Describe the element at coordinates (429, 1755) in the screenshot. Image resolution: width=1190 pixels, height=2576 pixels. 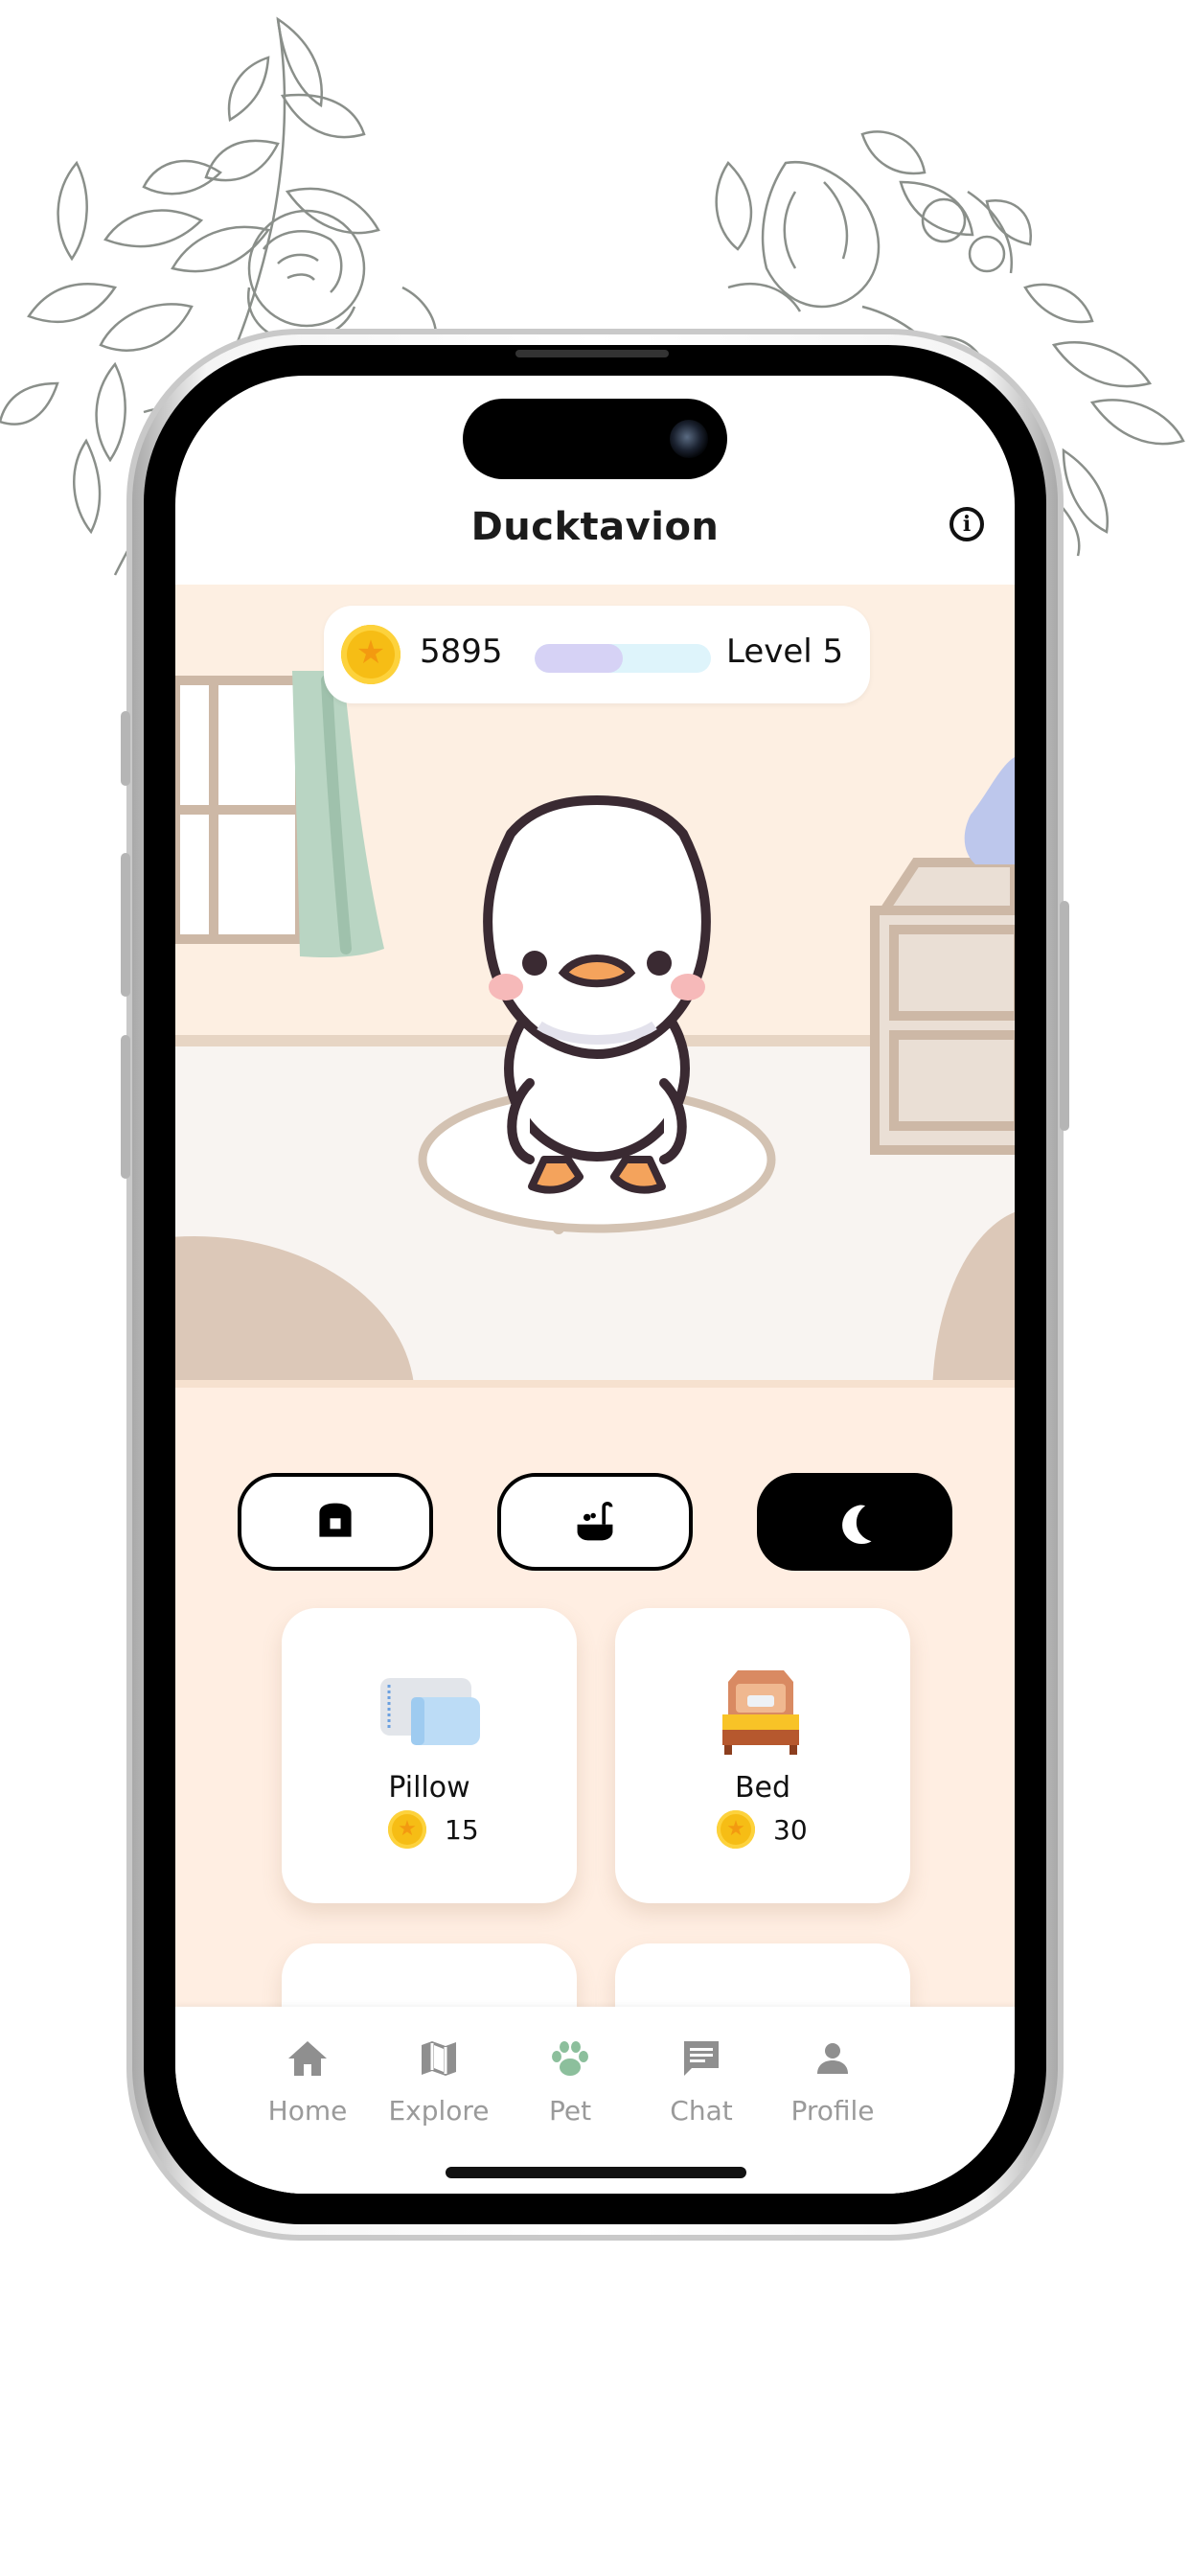
I see `item-card-pillow: Pillow ★ 15` at that location.